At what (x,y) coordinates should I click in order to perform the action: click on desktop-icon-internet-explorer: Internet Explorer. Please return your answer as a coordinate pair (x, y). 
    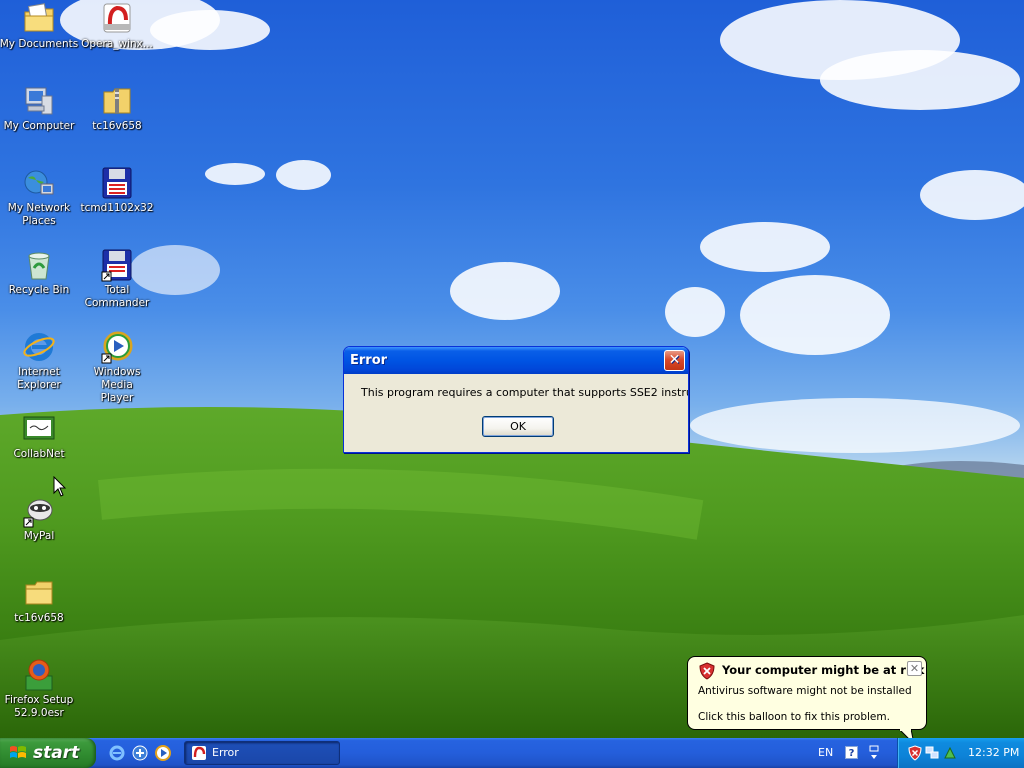
    Looking at the image, I should click on (39, 361).